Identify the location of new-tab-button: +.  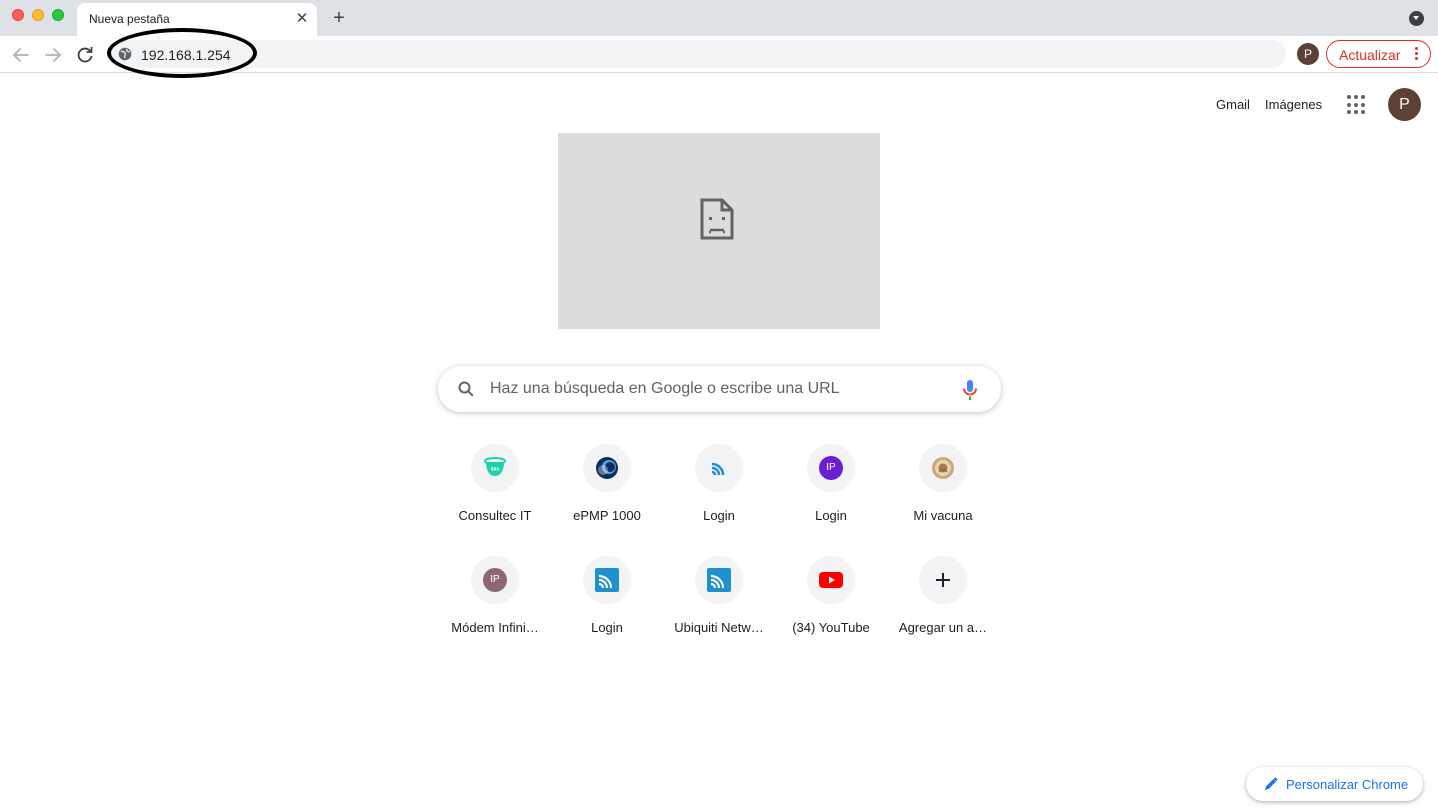
(339, 18).